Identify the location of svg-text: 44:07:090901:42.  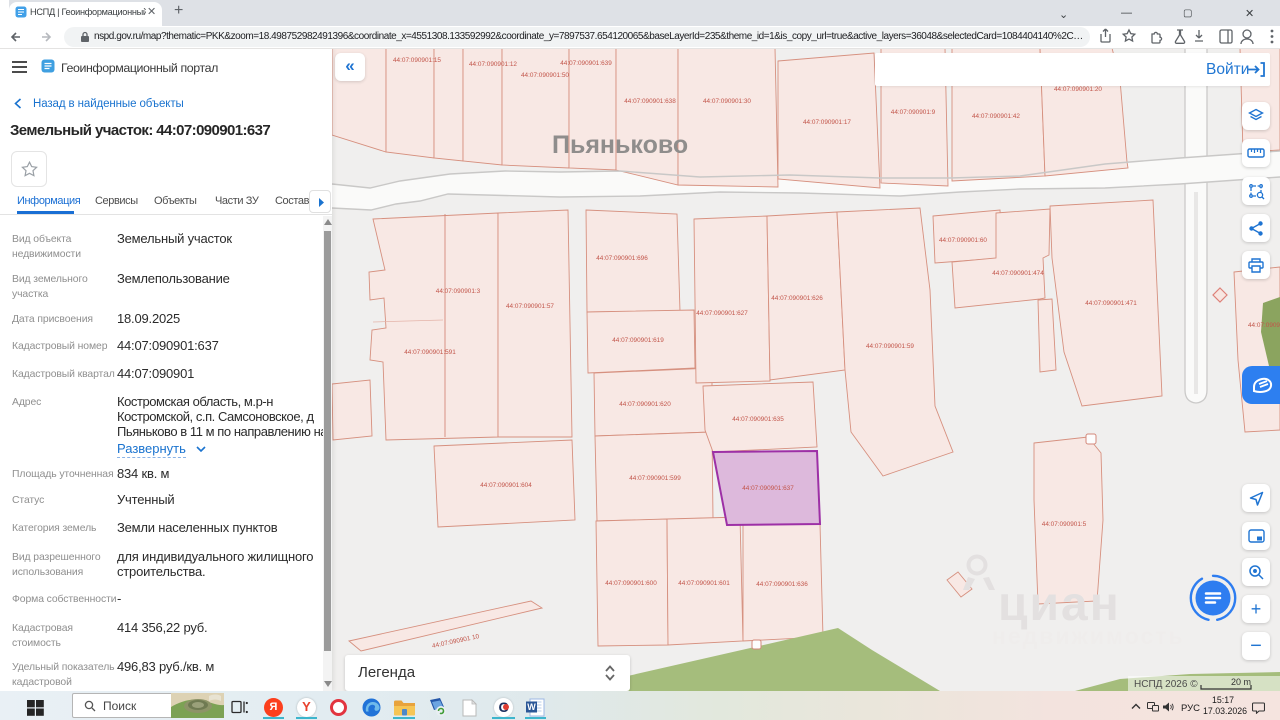
(996, 116).